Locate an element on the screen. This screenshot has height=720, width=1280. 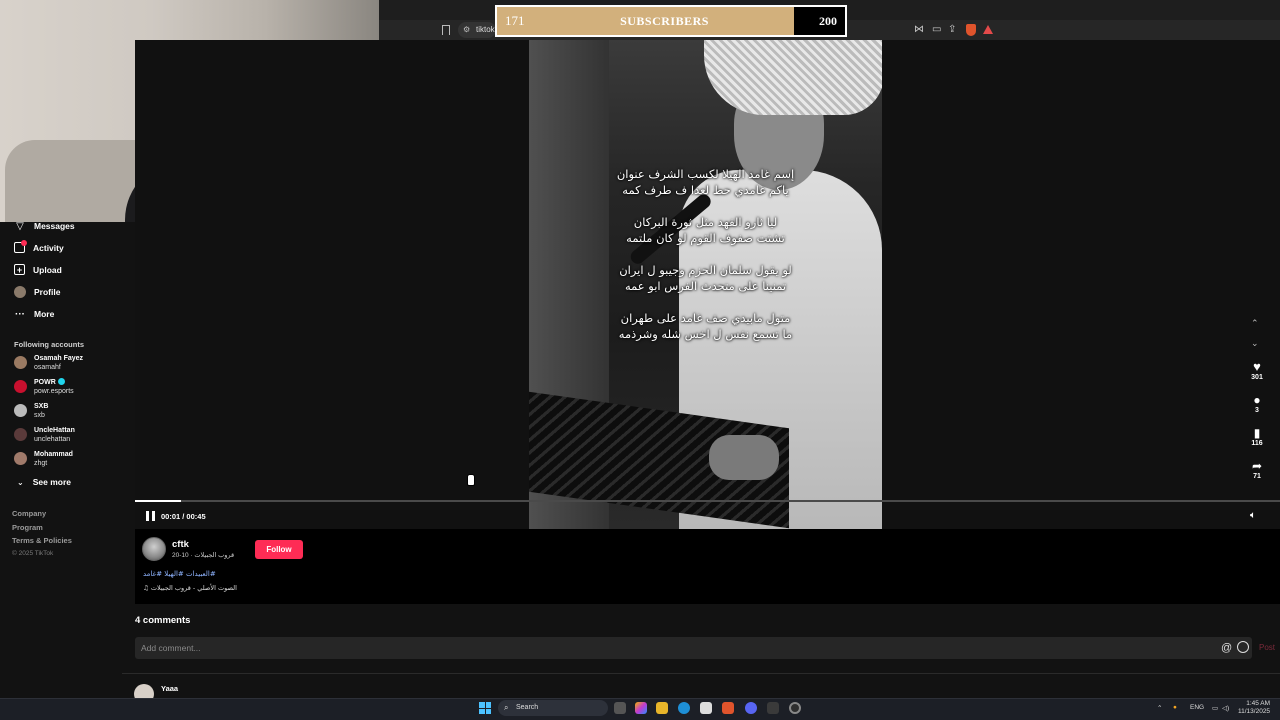
profile-avatar-icon is located at coordinates (20, 292).